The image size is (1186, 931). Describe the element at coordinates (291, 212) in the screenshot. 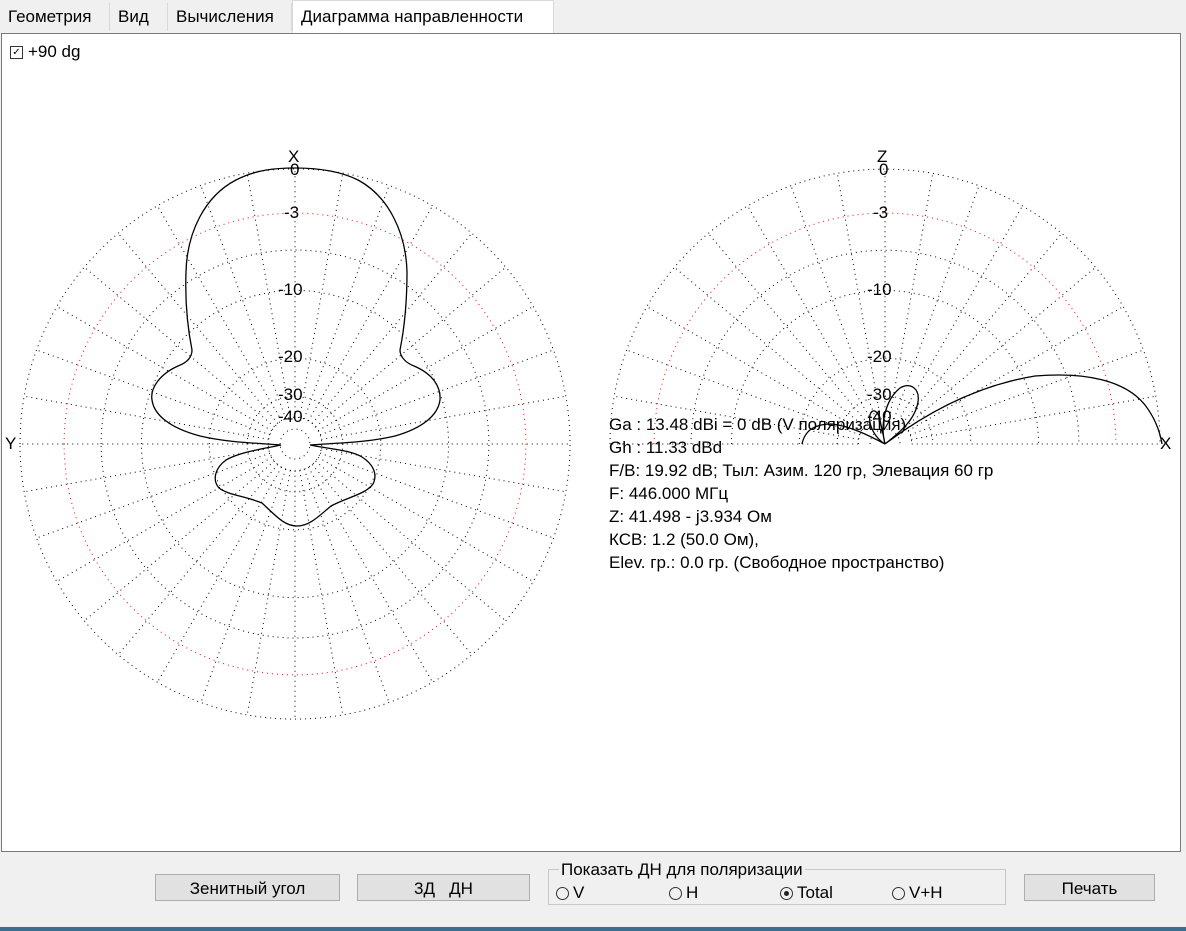

I see `ring-label-3-left: -3` at that location.